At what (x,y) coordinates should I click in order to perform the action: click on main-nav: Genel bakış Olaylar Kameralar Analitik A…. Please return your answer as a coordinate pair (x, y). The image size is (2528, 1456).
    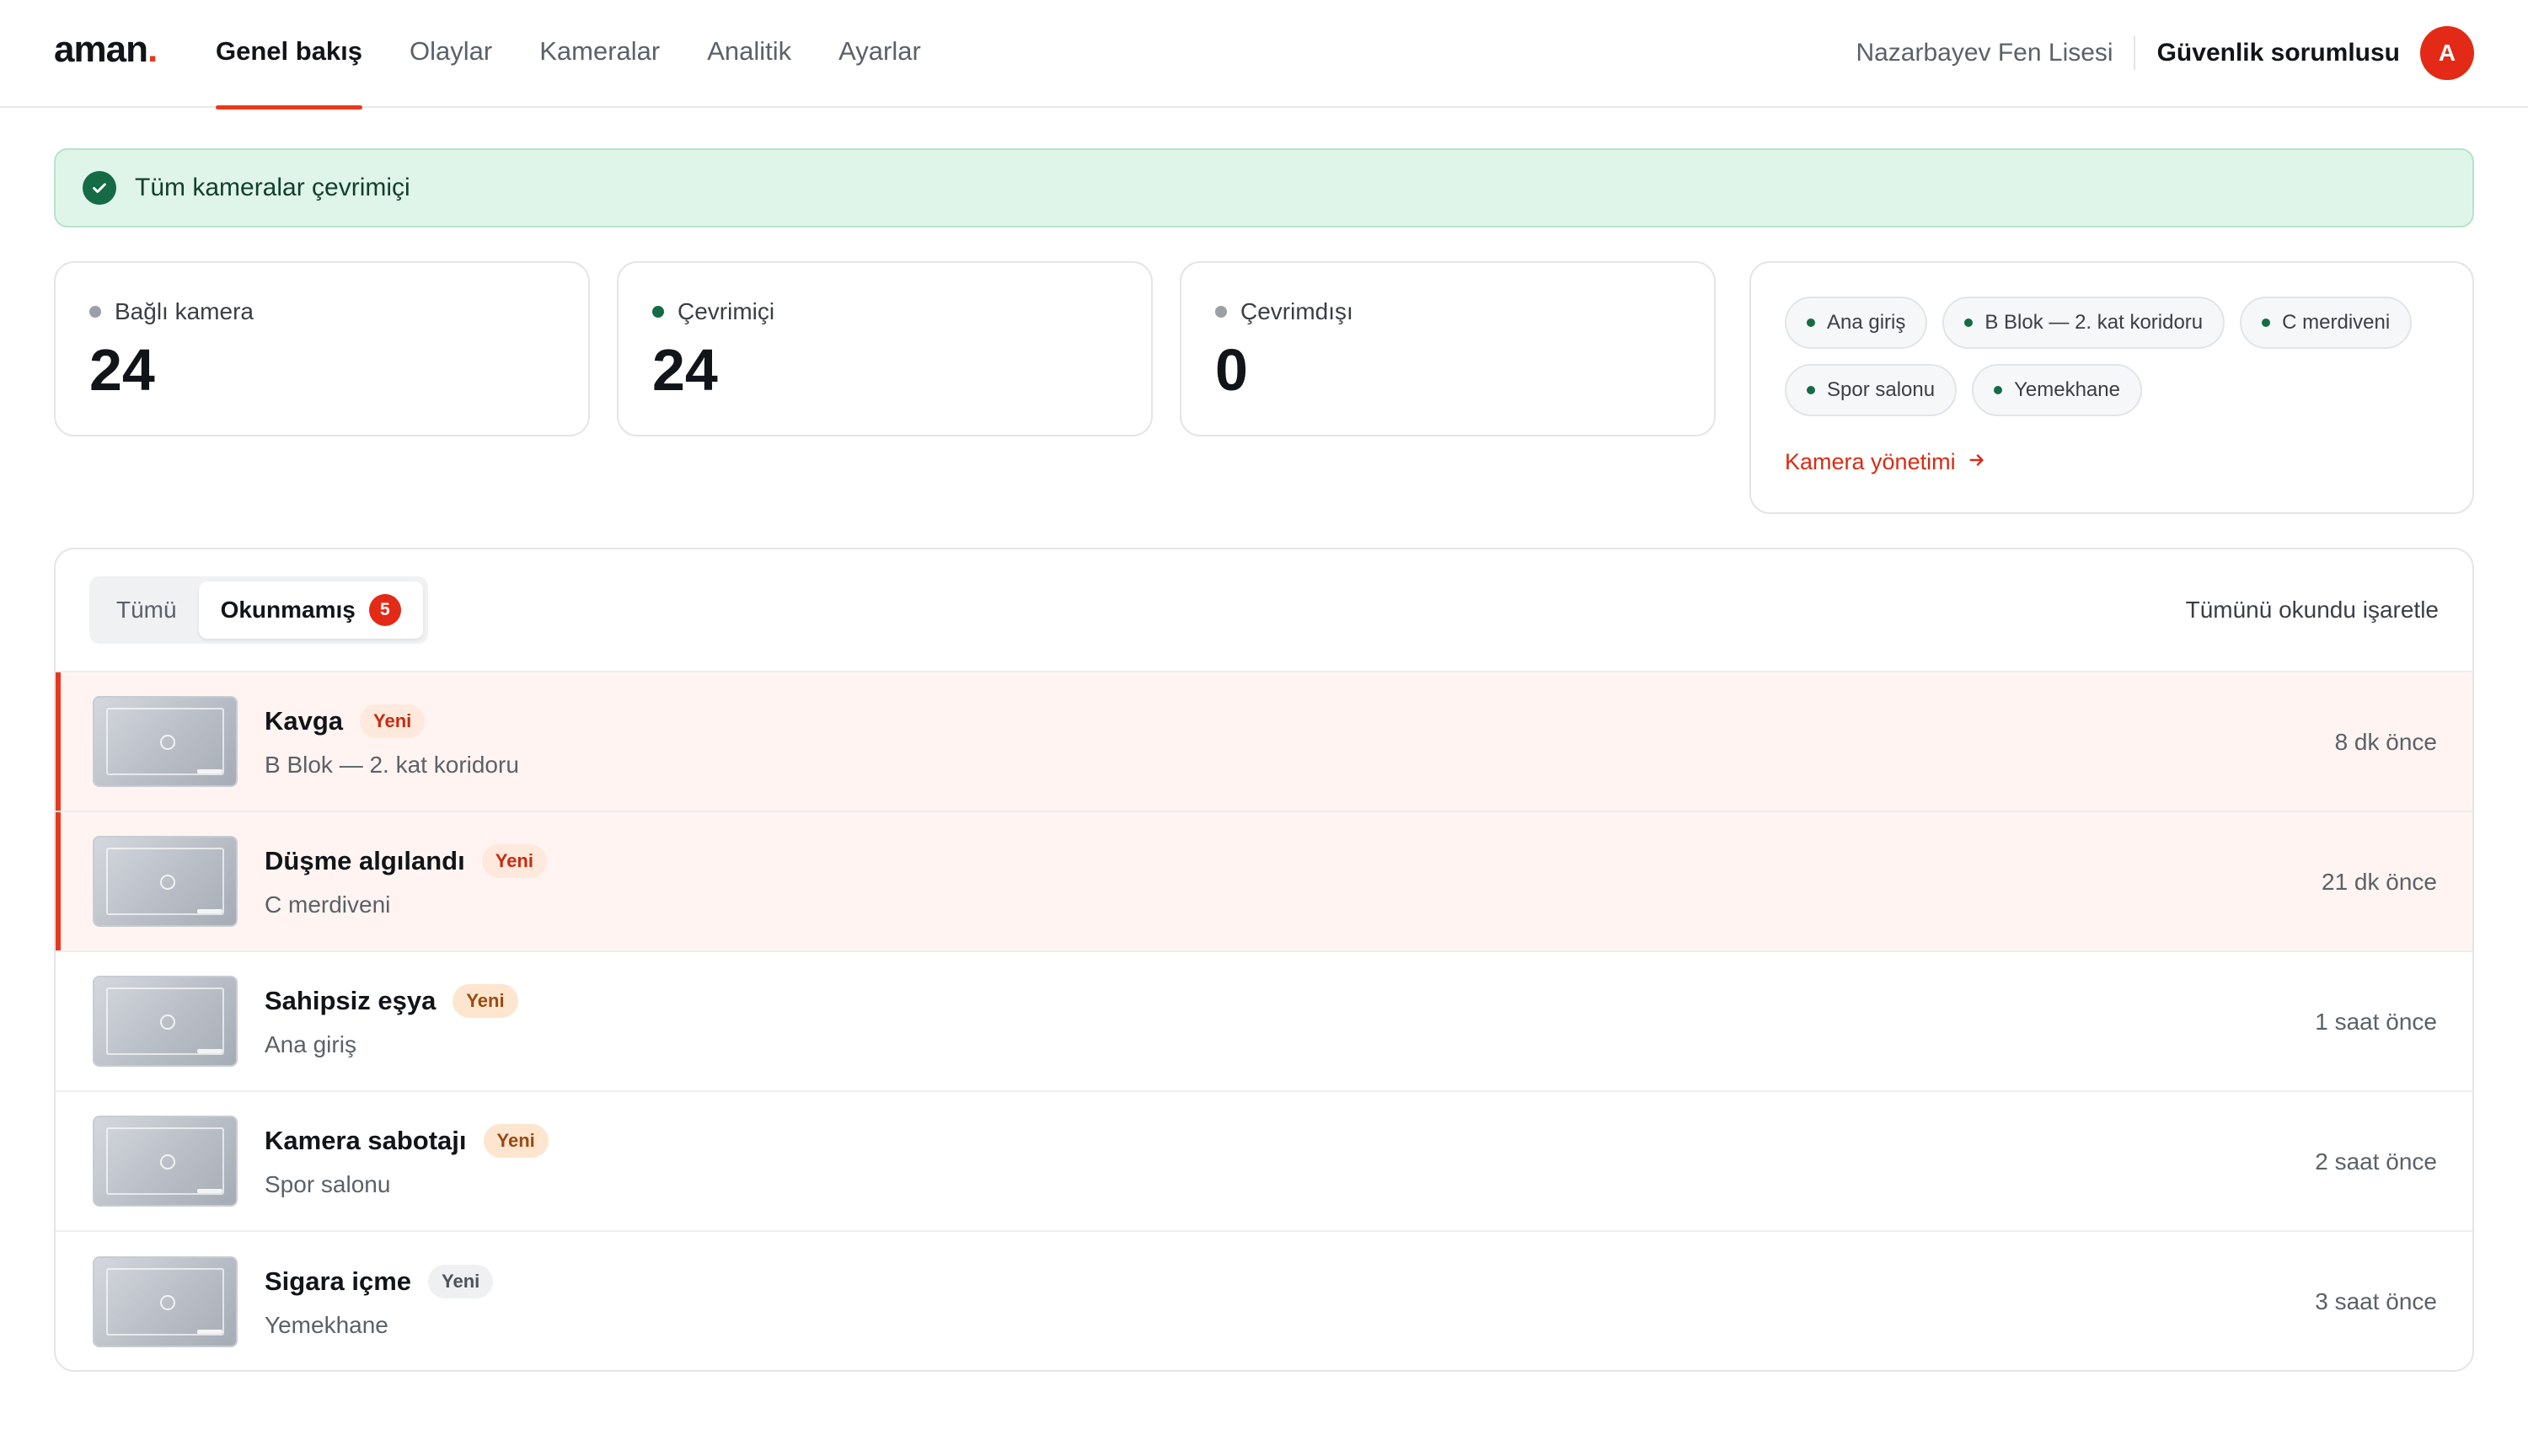
    Looking at the image, I should click on (592, 55).